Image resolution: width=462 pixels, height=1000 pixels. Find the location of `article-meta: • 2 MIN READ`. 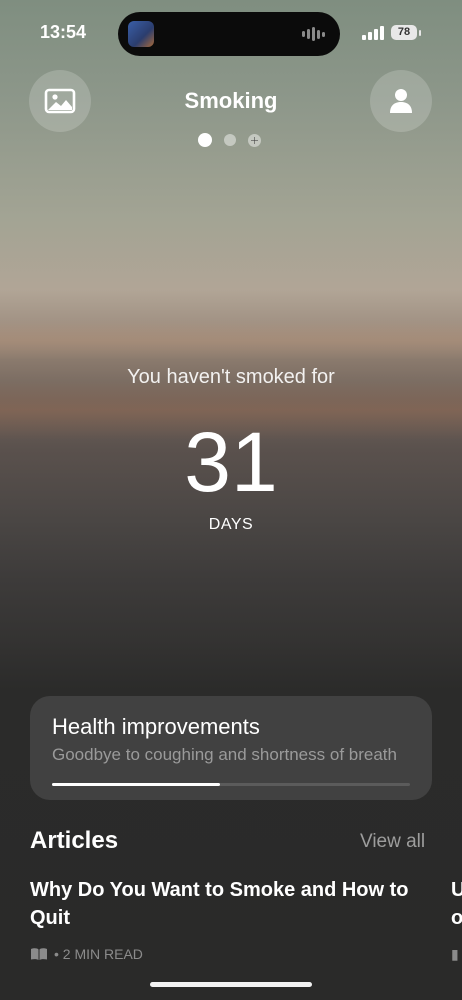

article-meta: • 2 MIN READ is located at coordinates (230, 954).